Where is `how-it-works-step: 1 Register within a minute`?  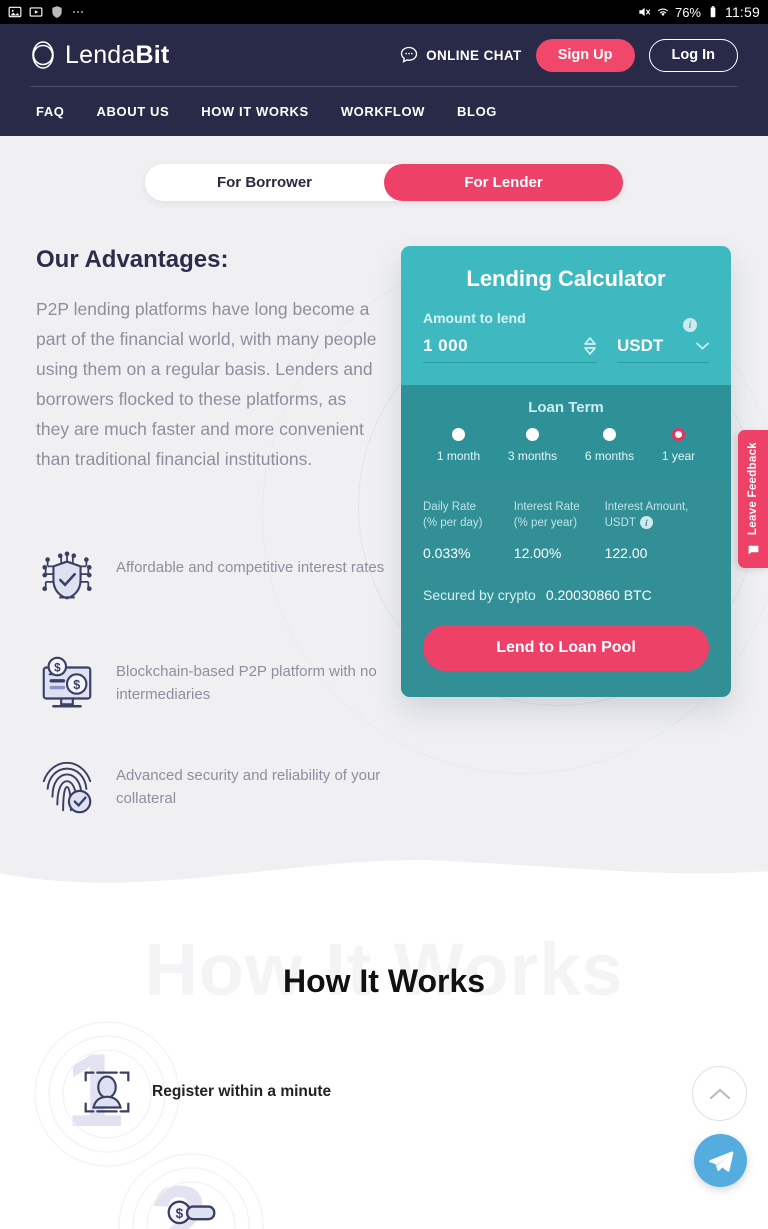 how-it-works-step: 1 Register within a minute is located at coordinates (183, 1094).